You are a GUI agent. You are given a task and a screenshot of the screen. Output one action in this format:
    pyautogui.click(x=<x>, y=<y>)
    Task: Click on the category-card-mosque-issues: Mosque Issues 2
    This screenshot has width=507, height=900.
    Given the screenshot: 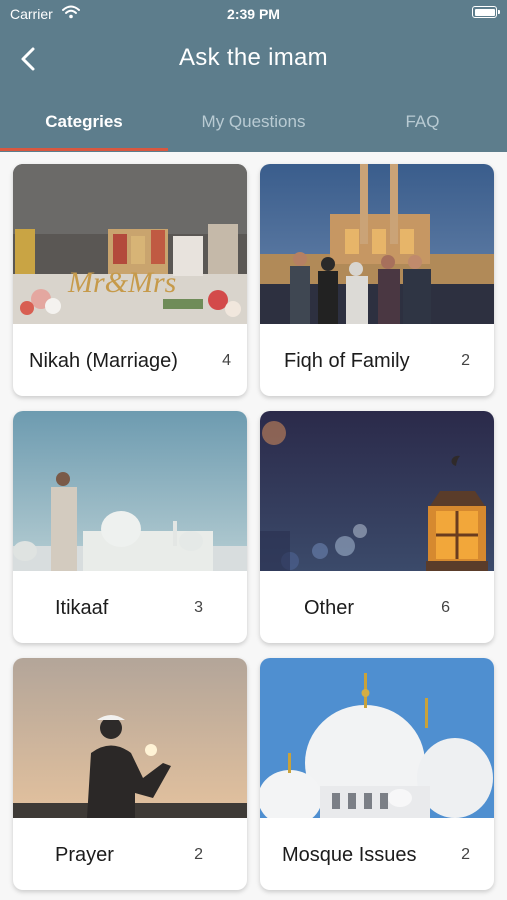 What is the action you would take?
    pyautogui.click(x=377, y=774)
    